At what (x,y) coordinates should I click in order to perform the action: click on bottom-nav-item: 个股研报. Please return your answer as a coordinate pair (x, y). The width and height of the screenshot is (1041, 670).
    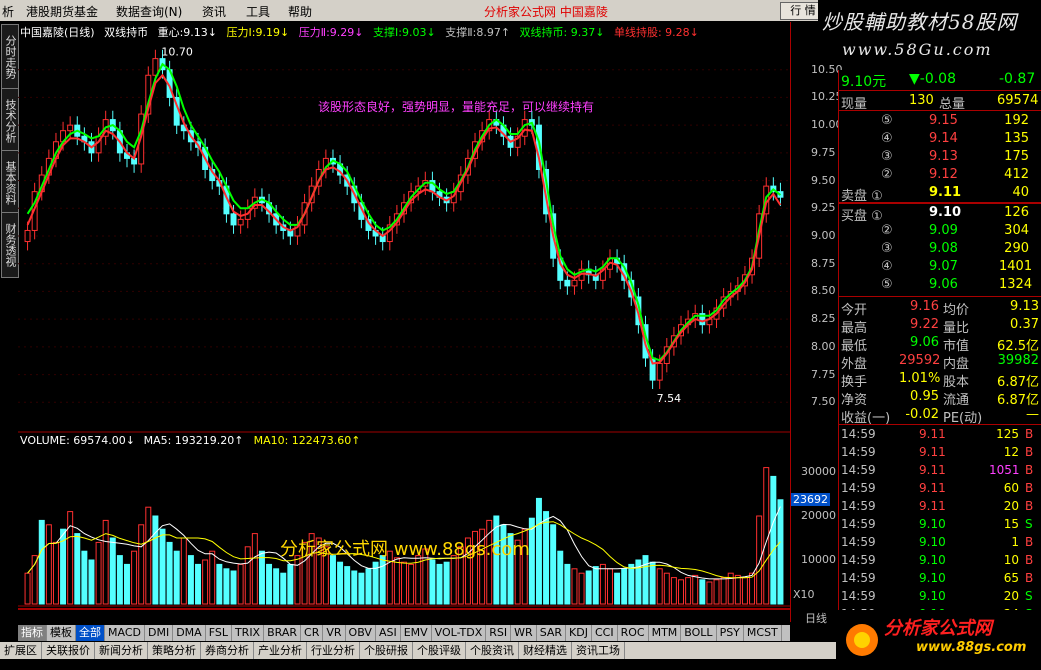
    Looking at the image, I should click on (386, 650).